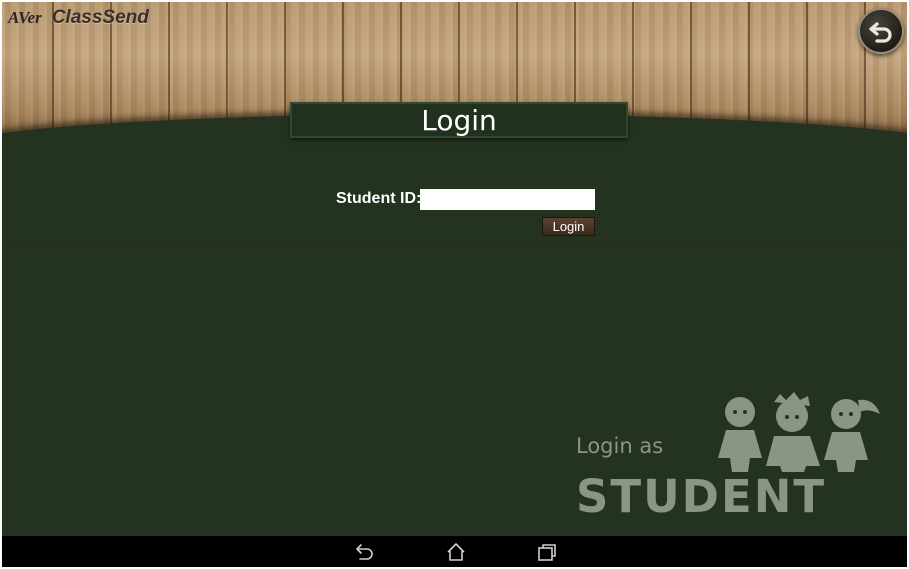 The image size is (909, 569). What do you see at coordinates (547, 552) in the screenshot?
I see `nav-recents-icon` at bounding box center [547, 552].